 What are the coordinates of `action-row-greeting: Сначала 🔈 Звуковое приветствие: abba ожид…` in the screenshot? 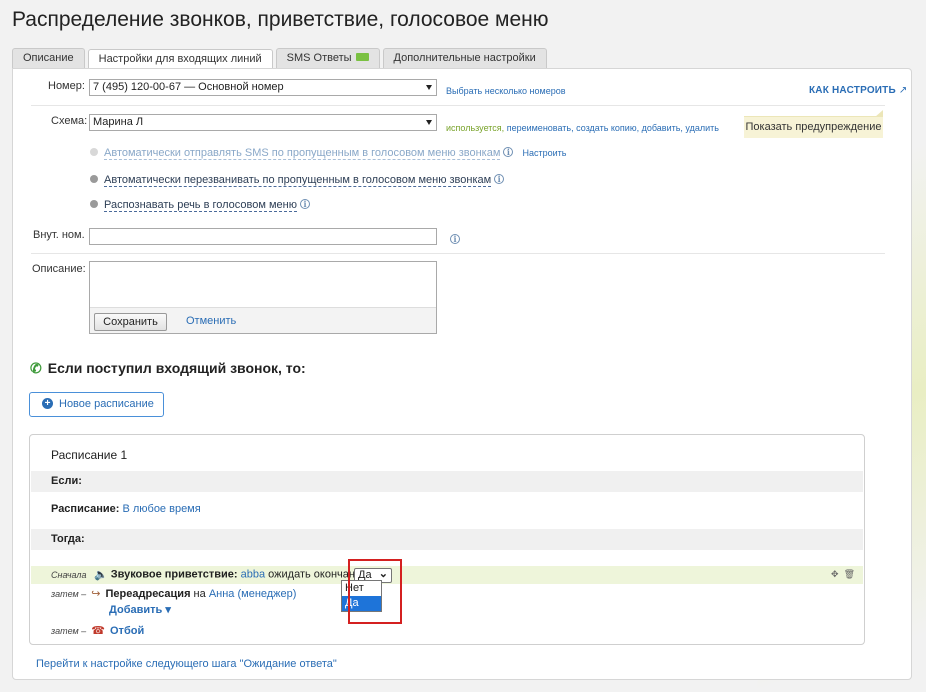 It's located at (447, 575).